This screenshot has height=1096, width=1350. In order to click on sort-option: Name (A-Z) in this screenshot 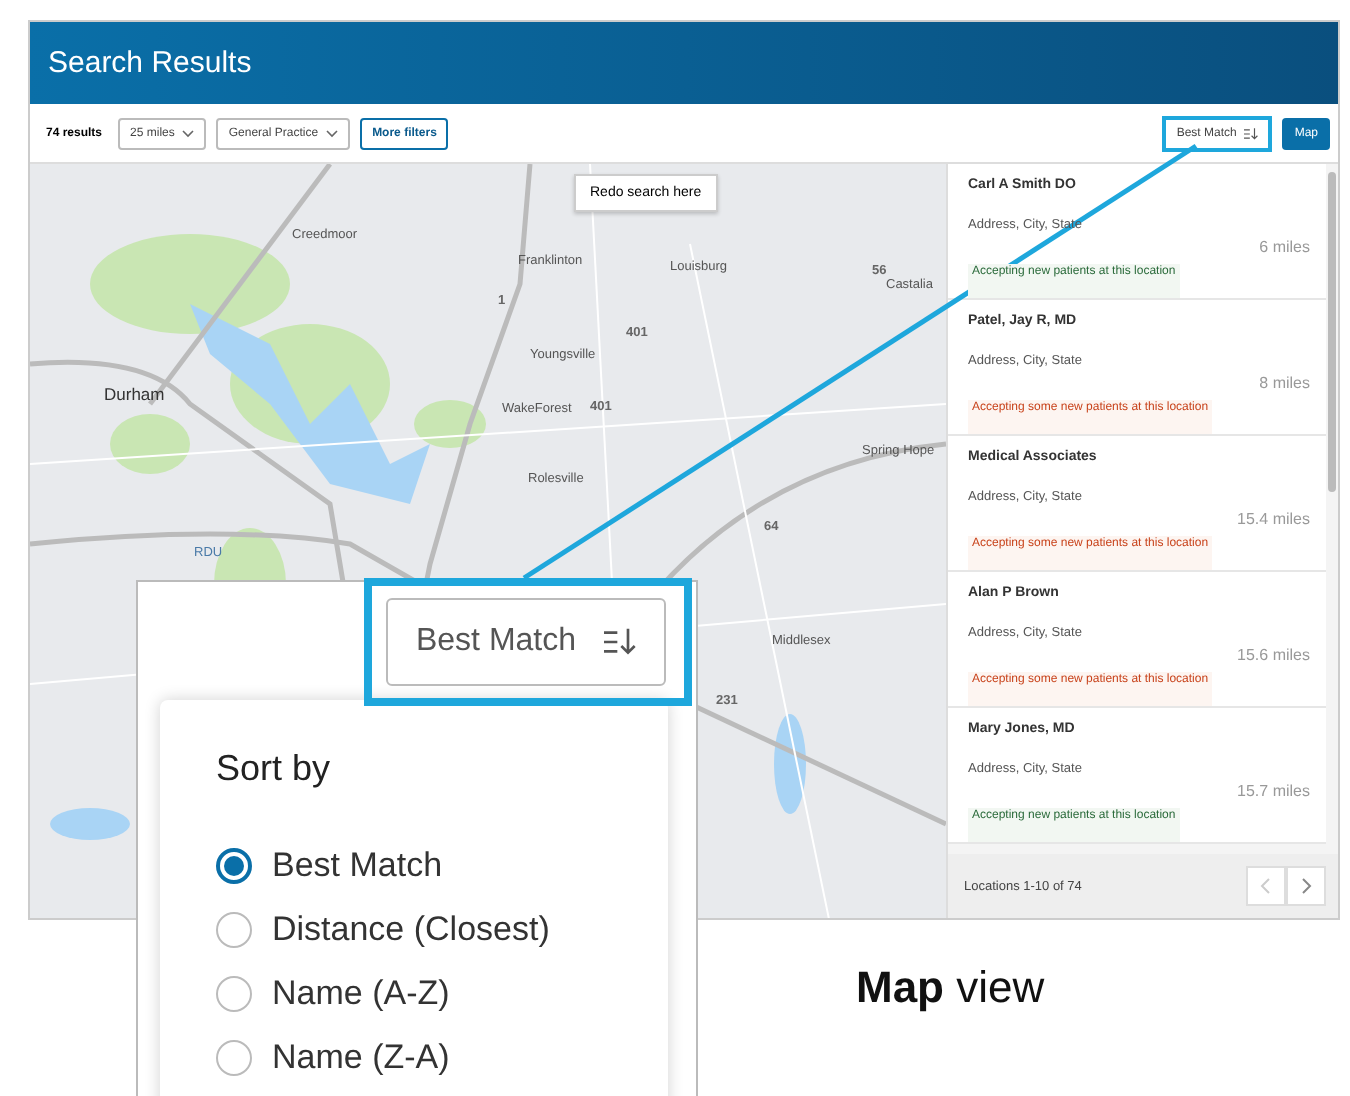, I will do `click(333, 994)`.